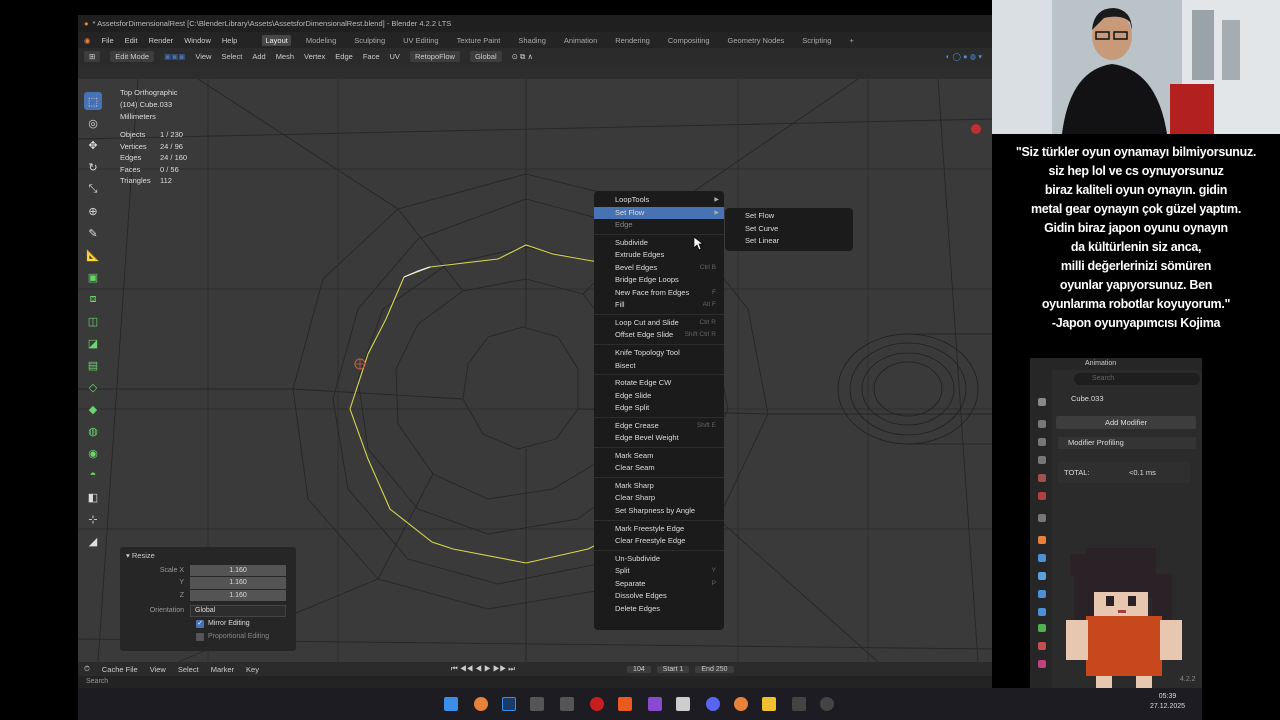 This screenshot has width=1280, height=720. Describe the element at coordinates (1126, 422) in the screenshot. I see `add-modifier-button: Add Modifier` at that location.